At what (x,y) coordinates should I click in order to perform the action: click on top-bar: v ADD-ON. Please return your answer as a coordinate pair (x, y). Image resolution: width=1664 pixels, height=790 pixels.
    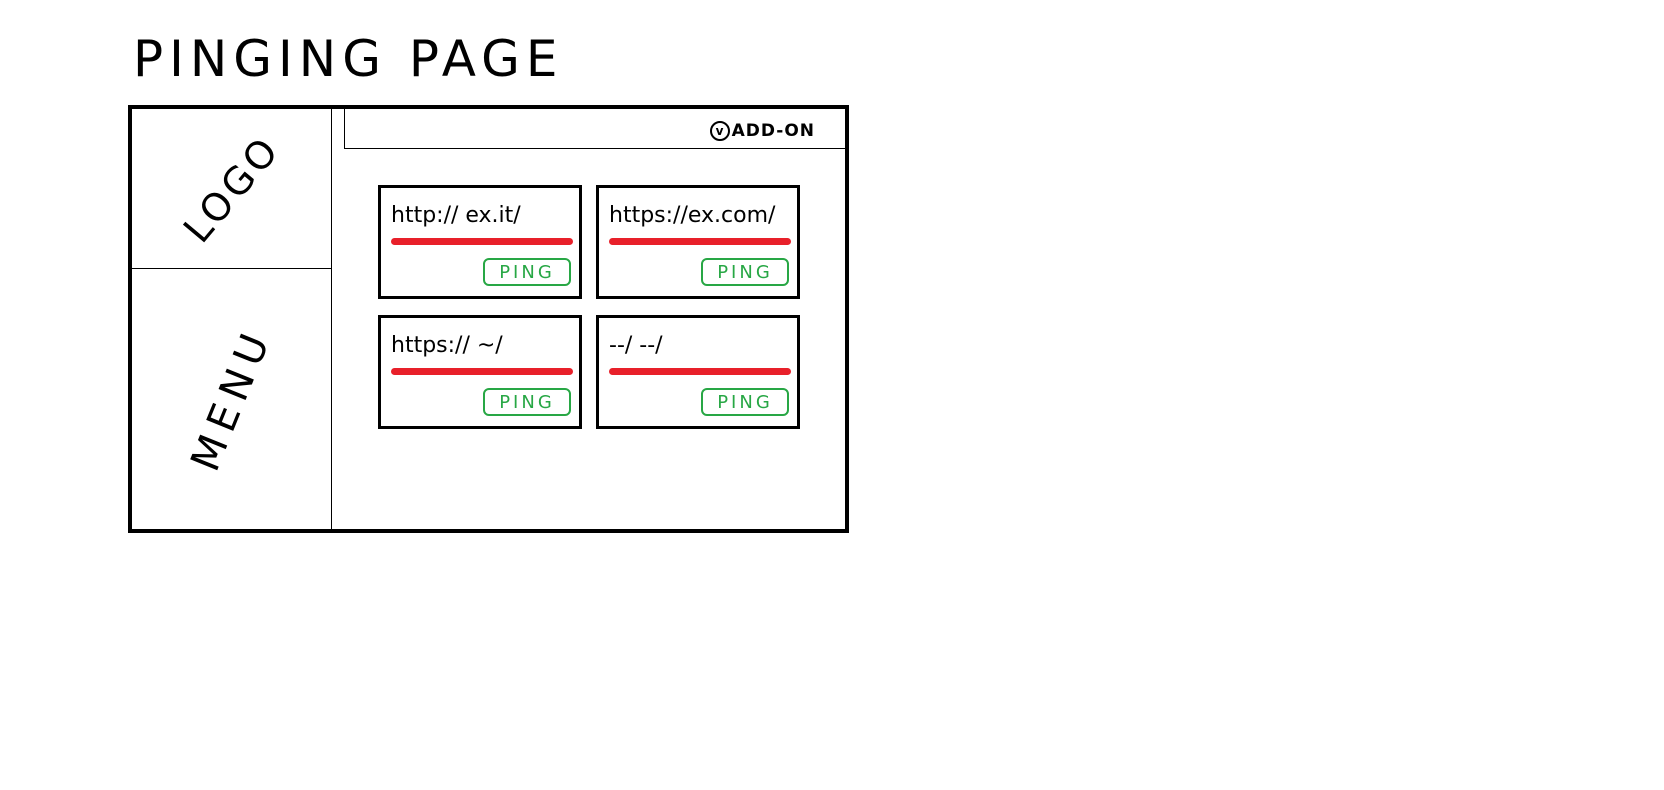
    Looking at the image, I should click on (594, 129).